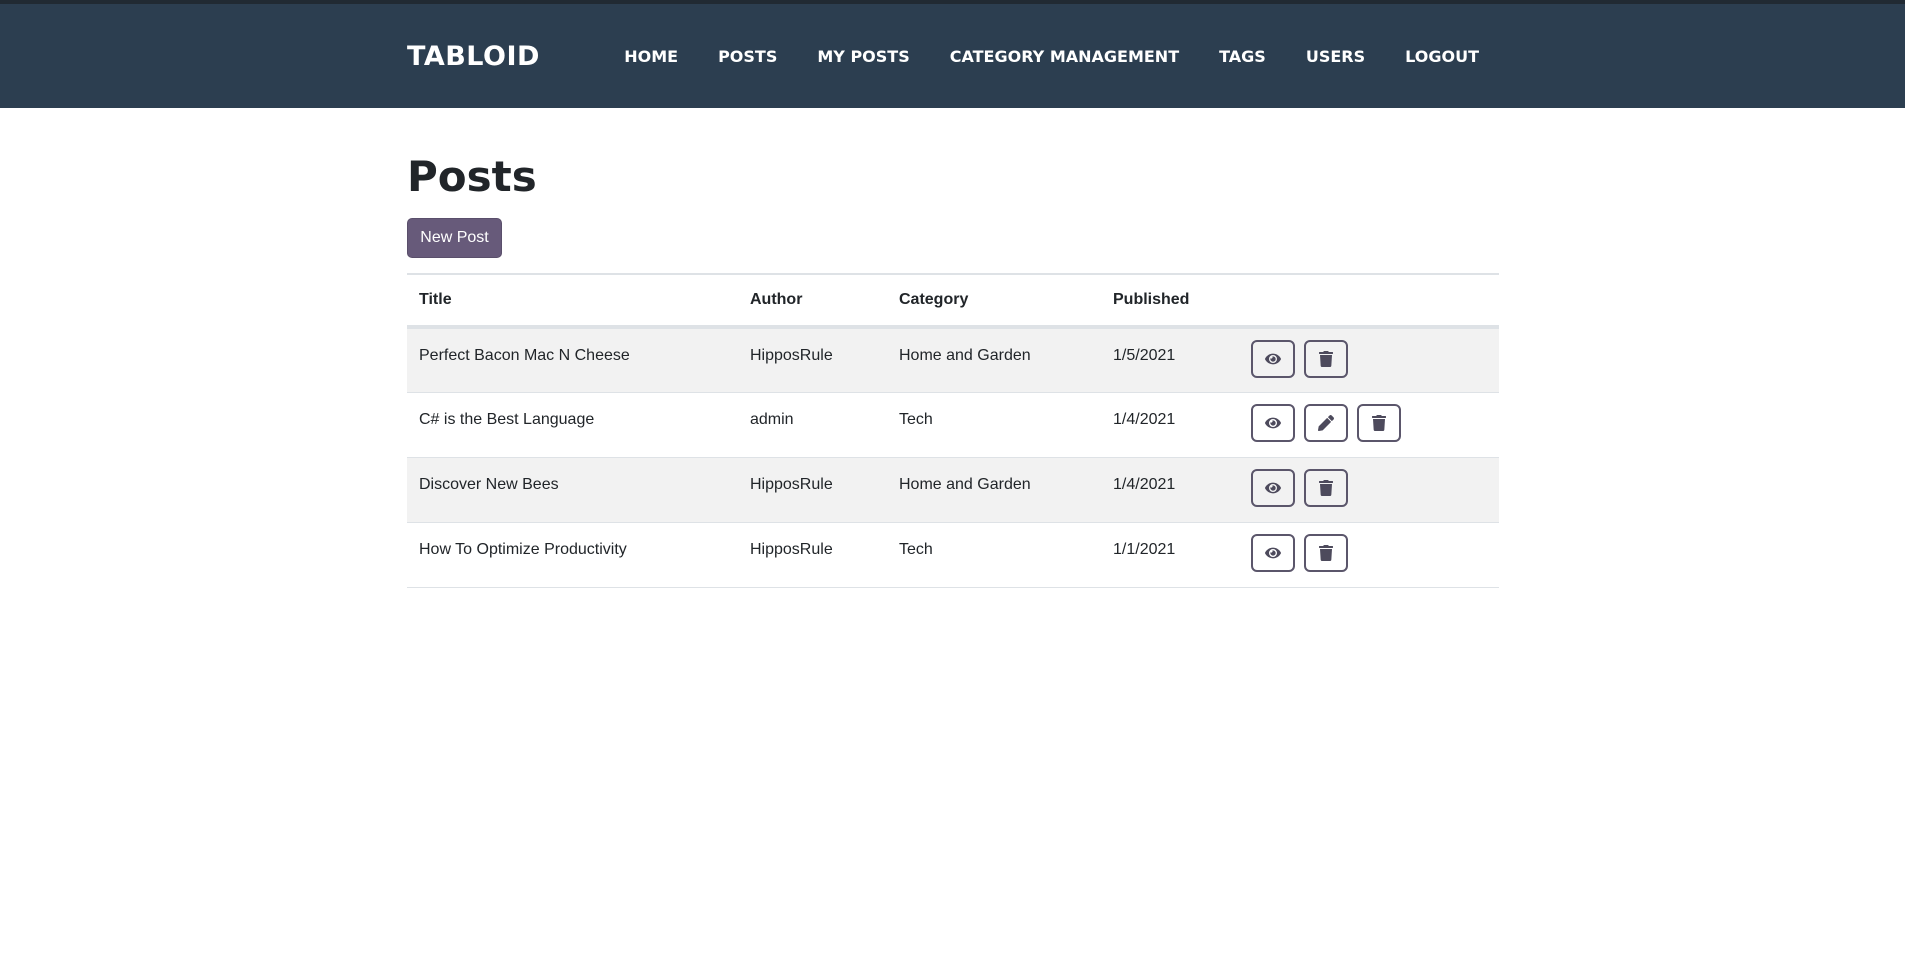 This screenshot has width=1905, height=971. What do you see at coordinates (572, 555) in the screenshot?
I see `post-title-cell: How To Optimize Productivity` at bounding box center [572, 555].